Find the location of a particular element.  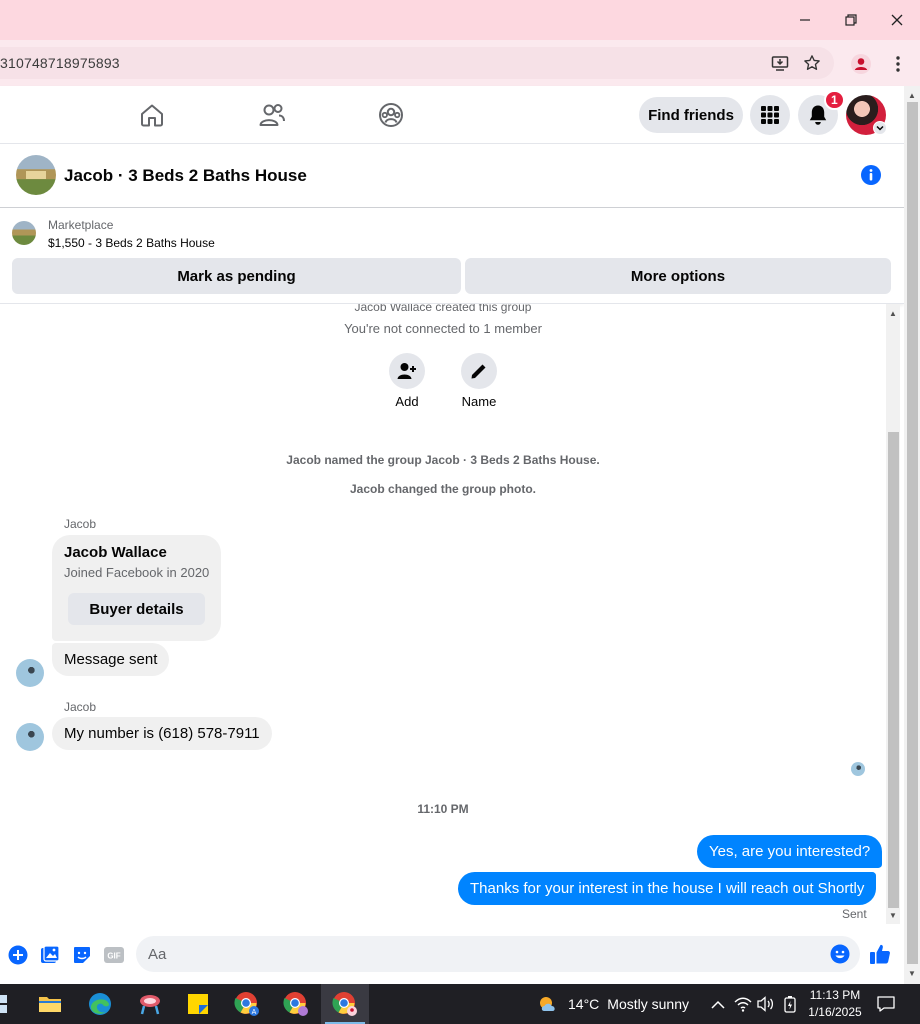

listing-thumbnail is located at coordinates (24, 233).